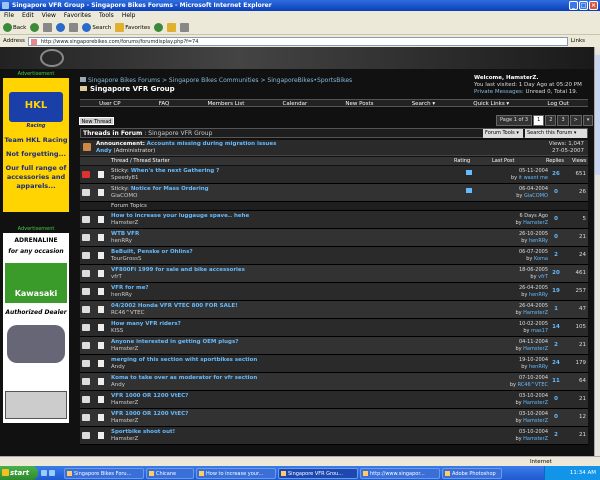 Image resolution: width=600 pixels, height=480 pixels. What do you see at coordinates (359, 103) in the screenshot?
I see `nav-new-posts: New Posts` at bounding box center [359, 103].